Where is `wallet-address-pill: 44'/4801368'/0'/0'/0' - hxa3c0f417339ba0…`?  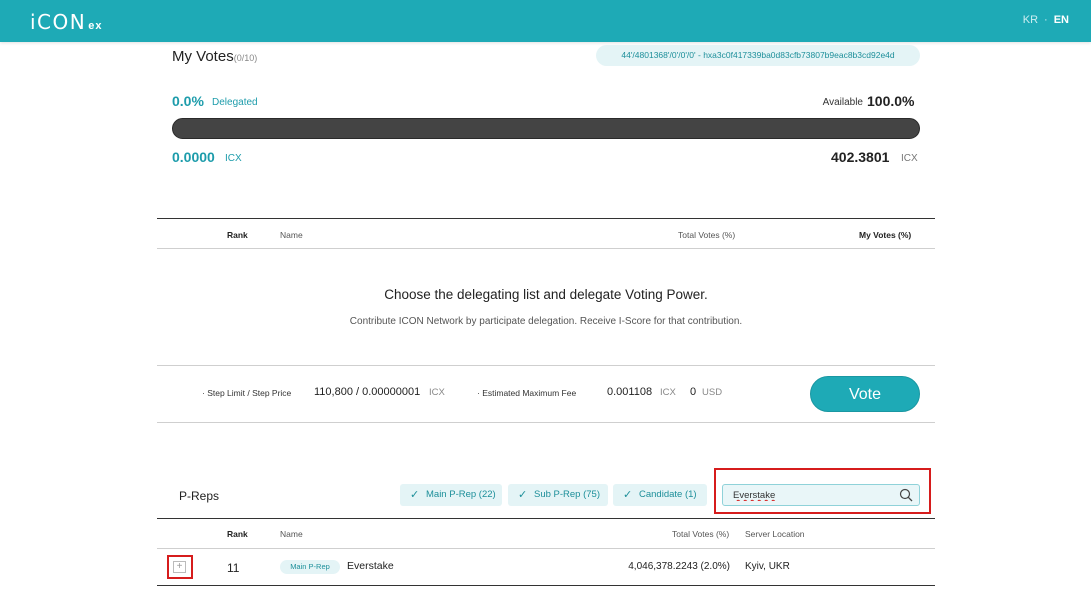 wallet-address-pill: 44'/4801368'/0'/0'/0' - hxa3c0f417339ba0… is located at coordinates (758, 55).